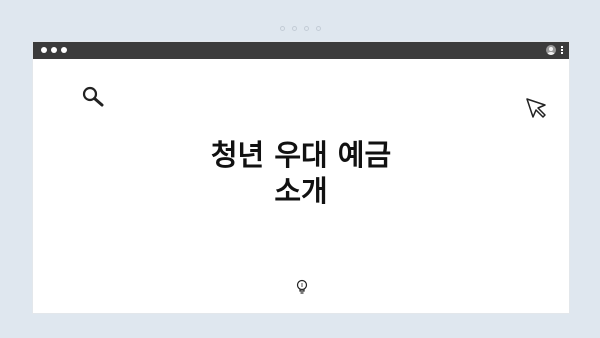  What do you see at coordinates (300, 28) in the screenshot?
I see `pagination-dots` at bounding box center [300, 28].